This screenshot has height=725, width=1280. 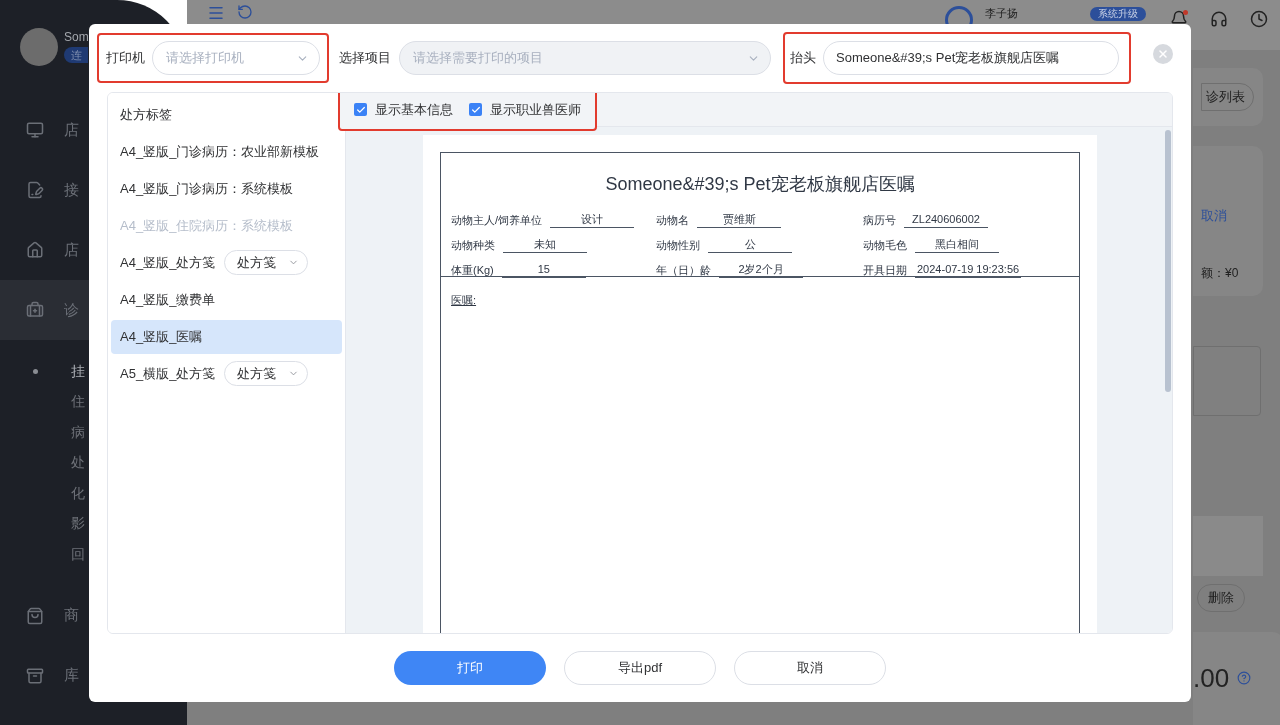 What do you see at coordinates (957, 244) in the screenshot?
I see `field-value: 黑白相间` at bounding box center [957, 244].